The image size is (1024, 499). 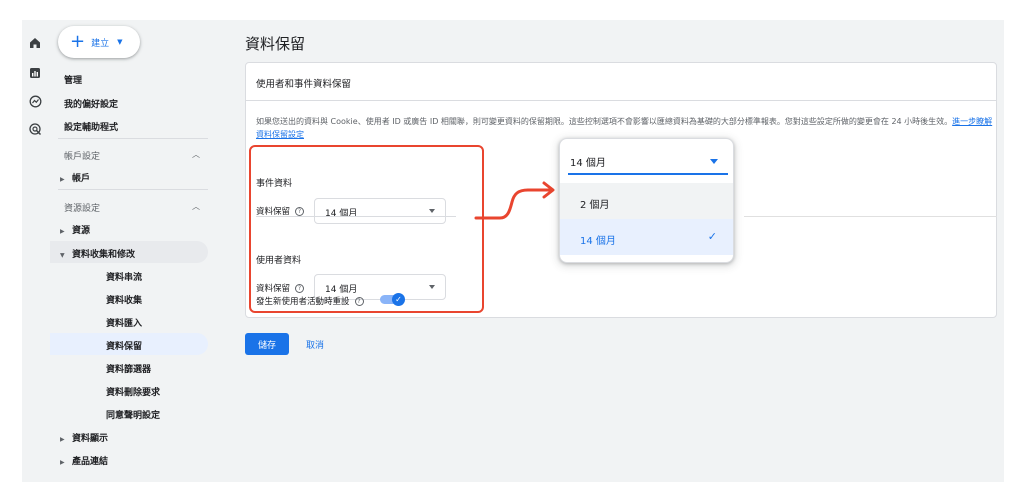 What do you see at coordinates (132, 207) in the screenshot?
I see `sidebar-section-property-settings: 資源設定 ︿` at bounding box center [132, 207].